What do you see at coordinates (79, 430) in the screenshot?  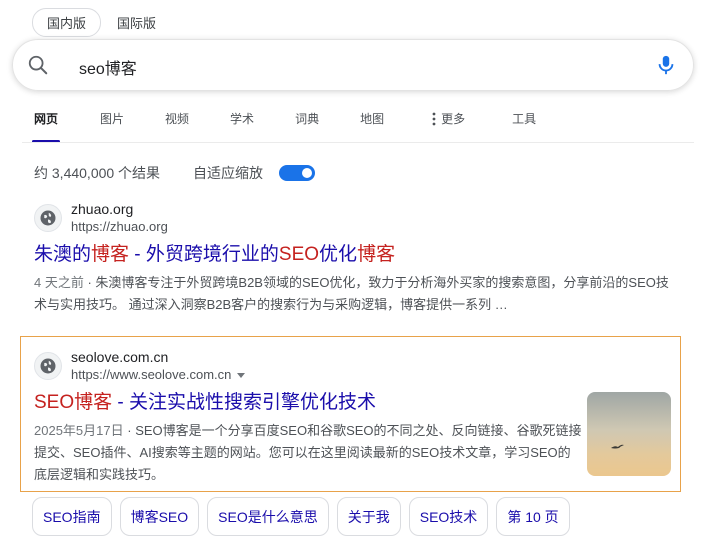 I see `result-date: 2025年5月17日` at bounding box center [79, 430].